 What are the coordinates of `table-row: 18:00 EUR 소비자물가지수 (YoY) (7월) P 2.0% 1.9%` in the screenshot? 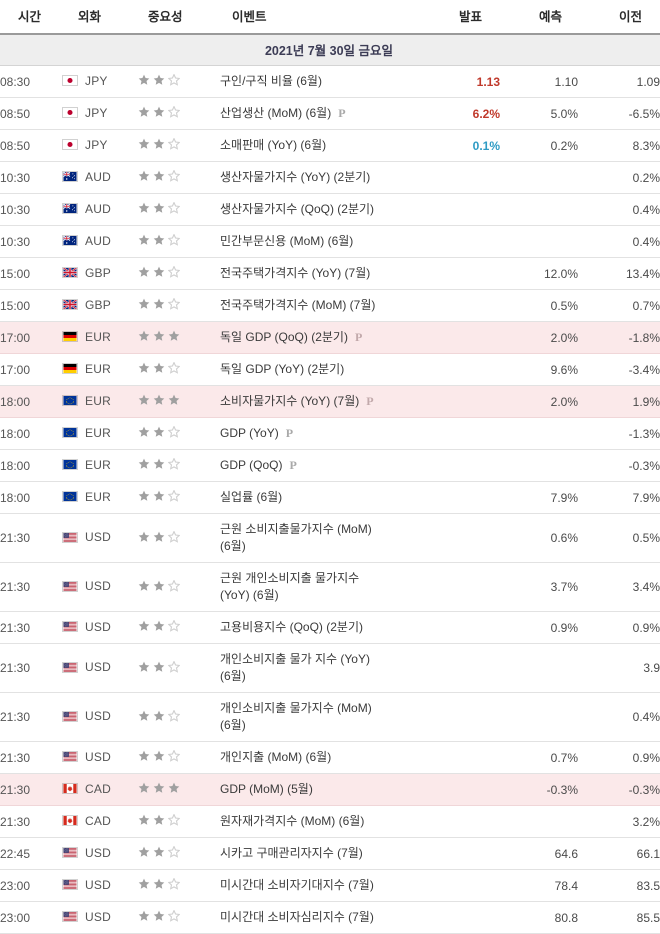 It's located at (330, 401).